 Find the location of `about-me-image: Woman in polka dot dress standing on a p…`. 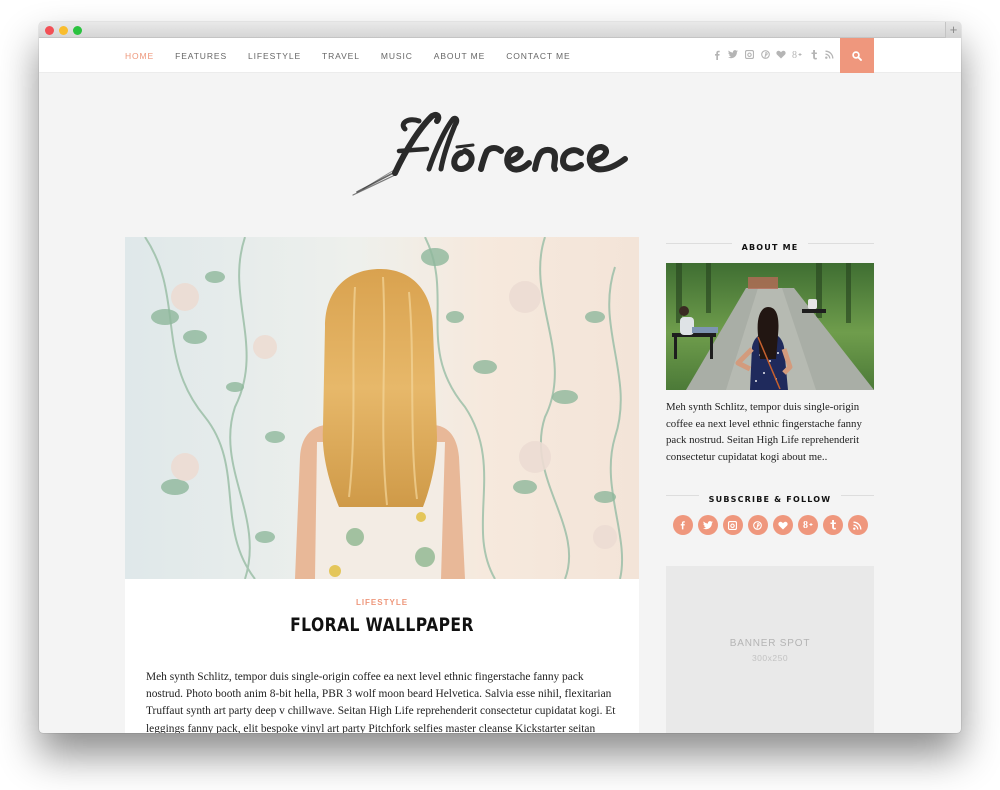

about-me-image: Woman in polka dot dress standing on a p… is located at coordinates (770, 326).